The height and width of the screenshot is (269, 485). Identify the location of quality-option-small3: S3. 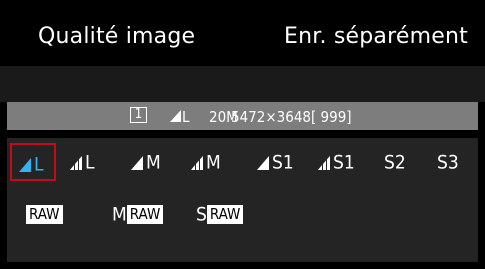
(448, 162).